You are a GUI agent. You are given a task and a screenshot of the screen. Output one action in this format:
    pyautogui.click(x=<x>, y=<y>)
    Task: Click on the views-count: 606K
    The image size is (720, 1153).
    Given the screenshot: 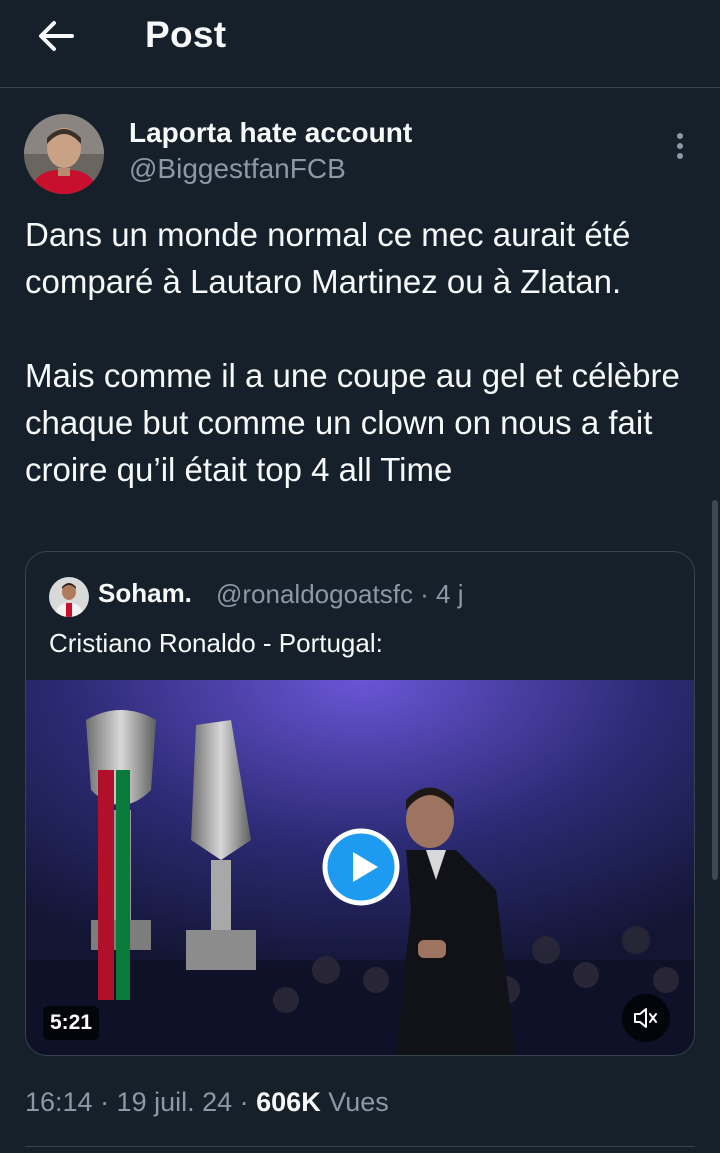 What is the action you would take?
    pyautogui.click(x=288, y=1102)
    